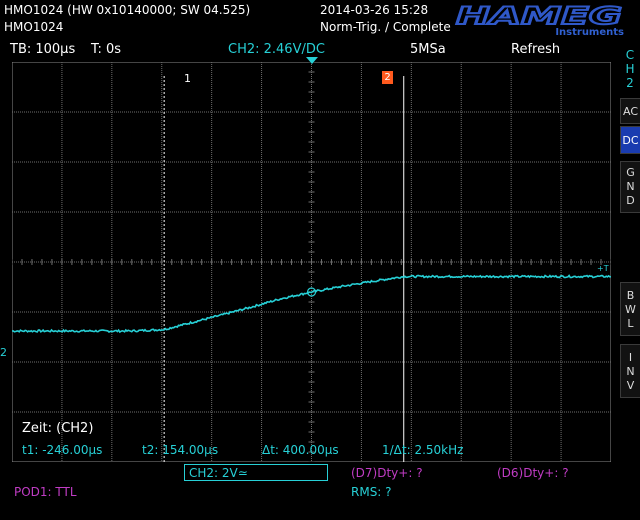  I want to click on trigger-slope: /DC, so click(313, 49).